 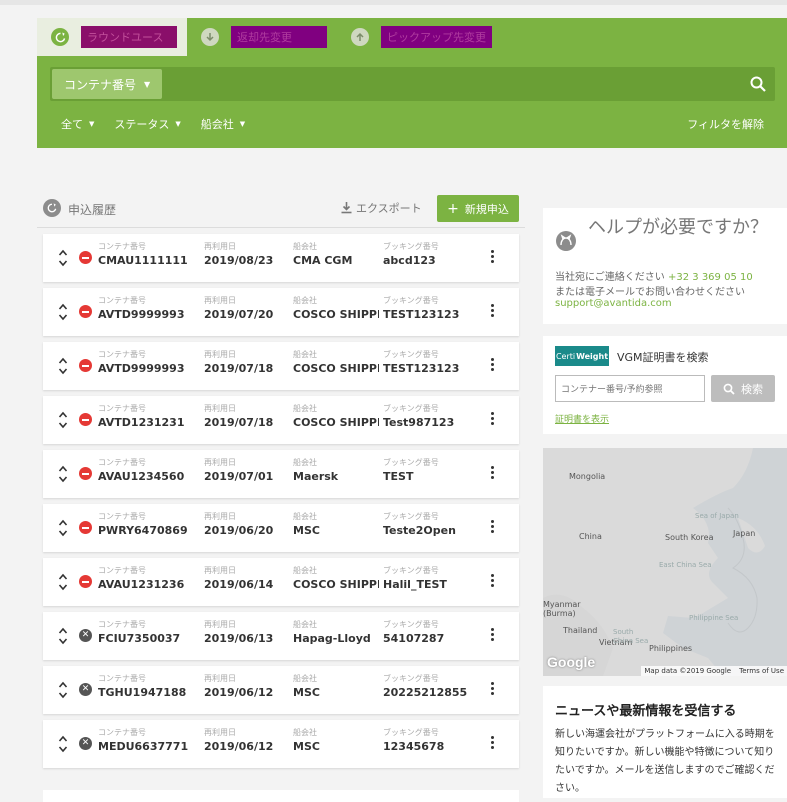 I want to click on container-number: AVTD9999993, so click(x=141, y=314).